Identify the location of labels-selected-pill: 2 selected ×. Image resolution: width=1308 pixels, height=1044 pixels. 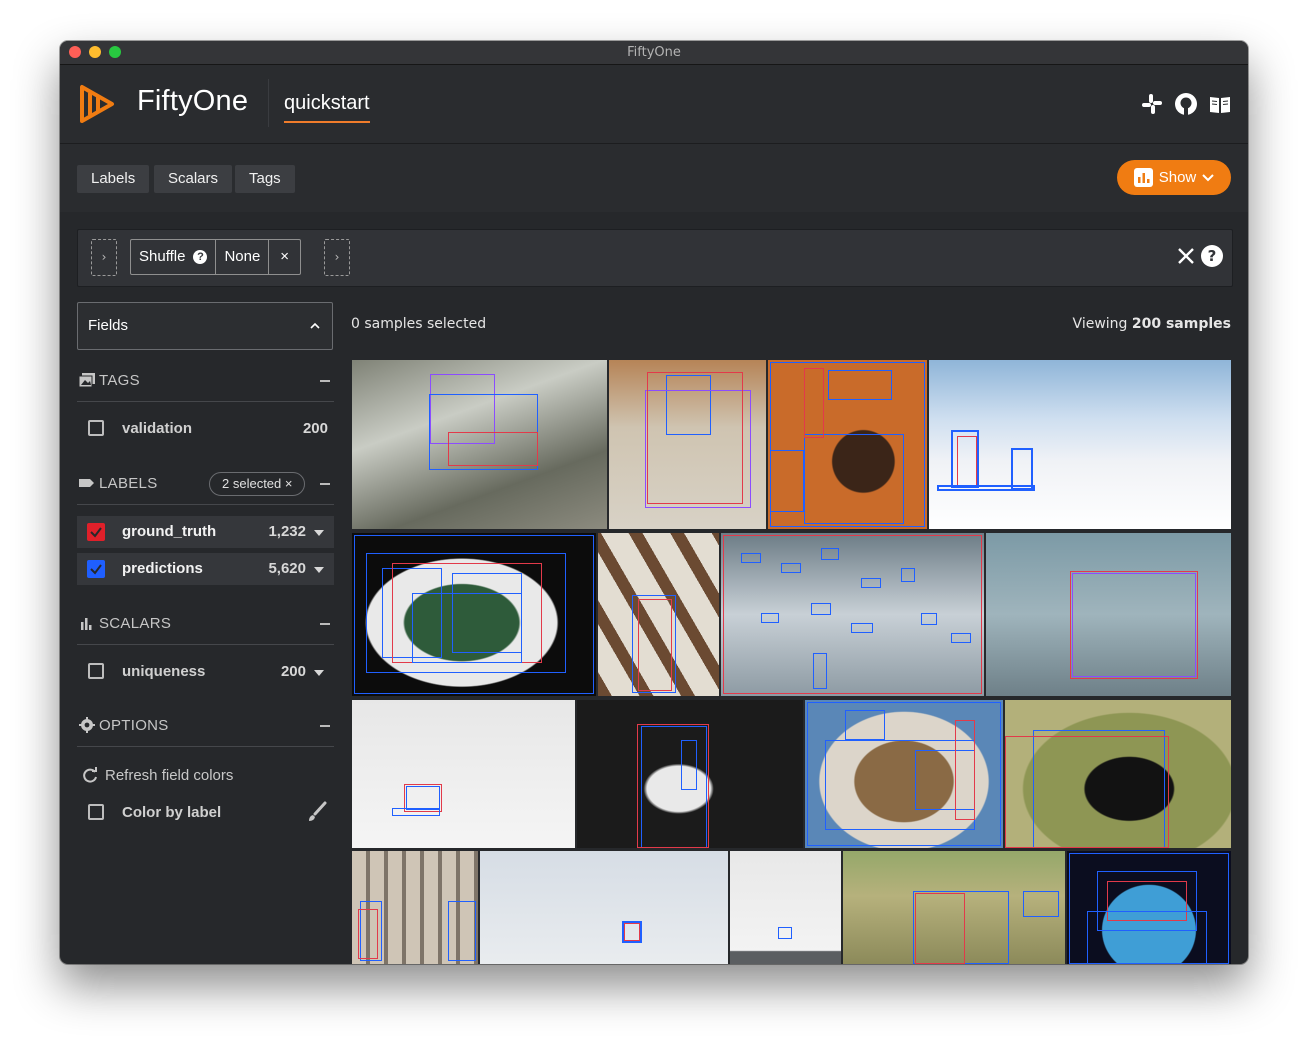
(257, 484).